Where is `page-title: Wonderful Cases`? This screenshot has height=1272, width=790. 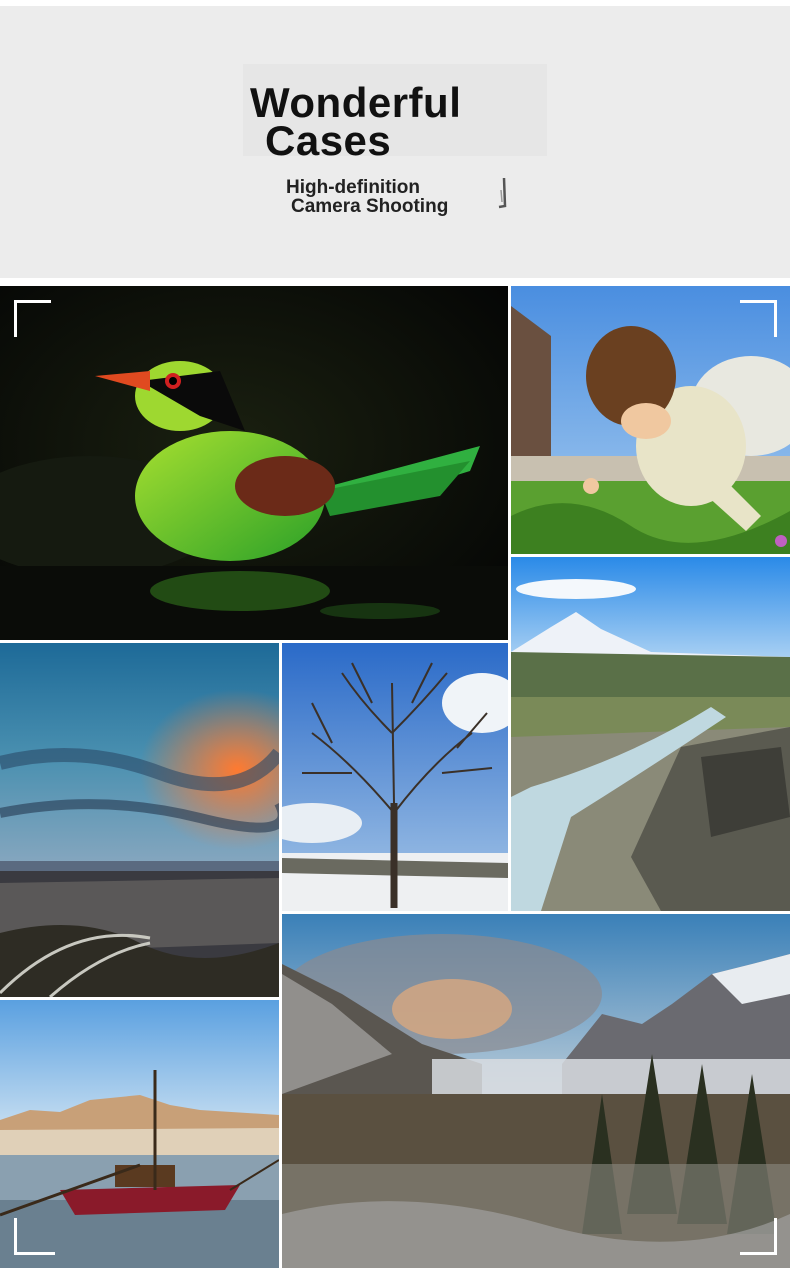
page-title: Wonderful Cases is located at coordinates (355, 123).